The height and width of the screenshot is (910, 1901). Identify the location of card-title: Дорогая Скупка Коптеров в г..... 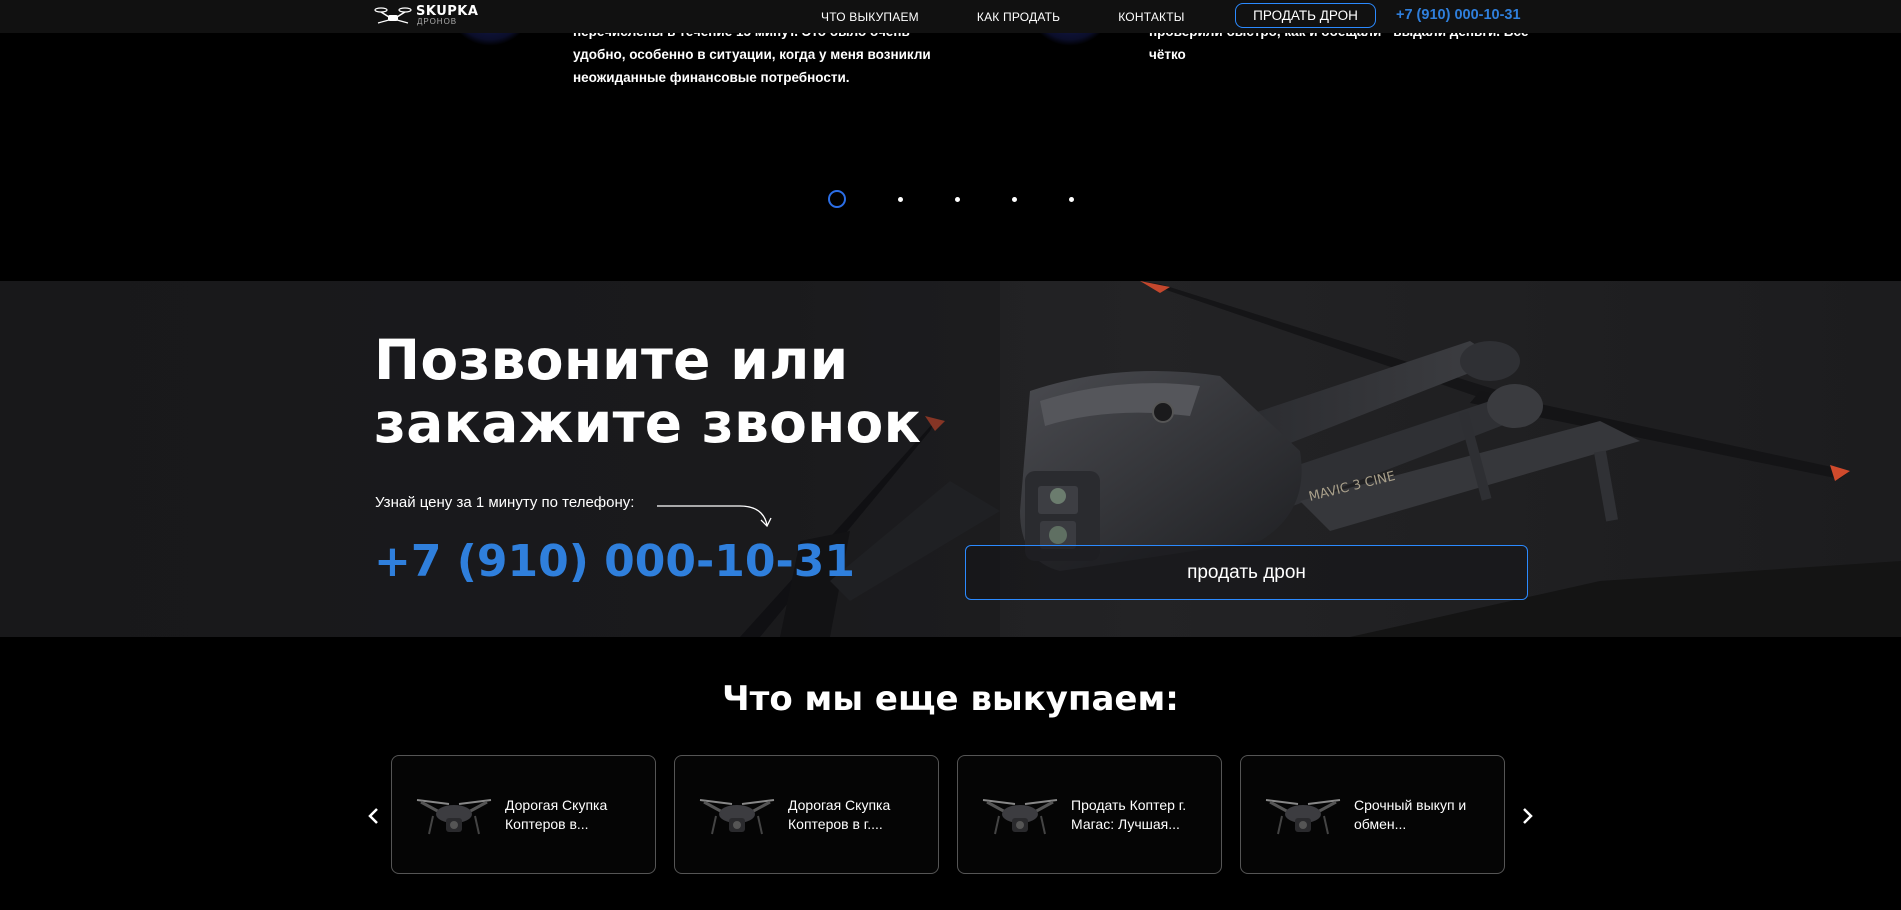
(853, 815).